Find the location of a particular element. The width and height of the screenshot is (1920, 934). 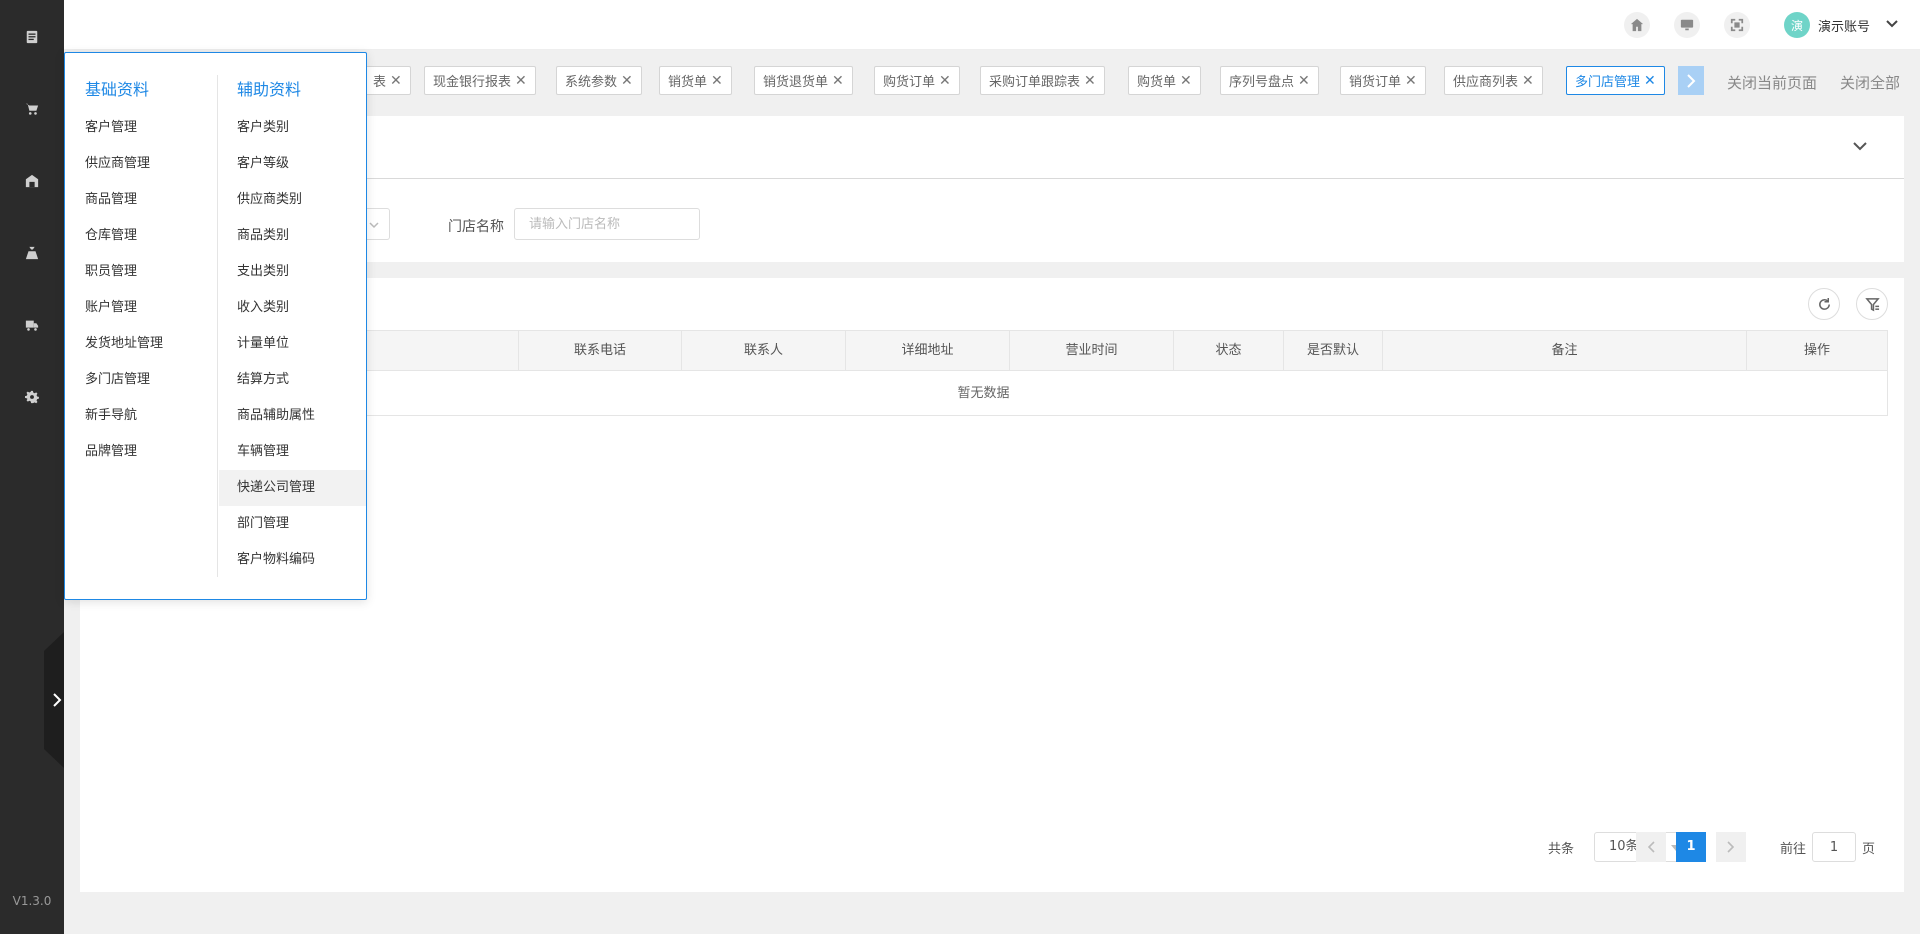

tab-1: 现金银行报表 ✕ is located at coordinates (480, 80).